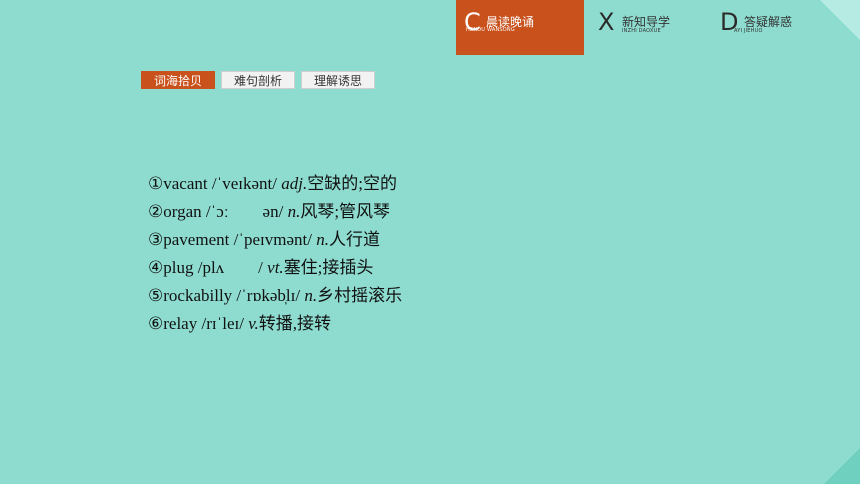  What do you see at coordinates (156, 183) in the screenshot?
I see `item-marker: ①` at bounding box center [156, 183].